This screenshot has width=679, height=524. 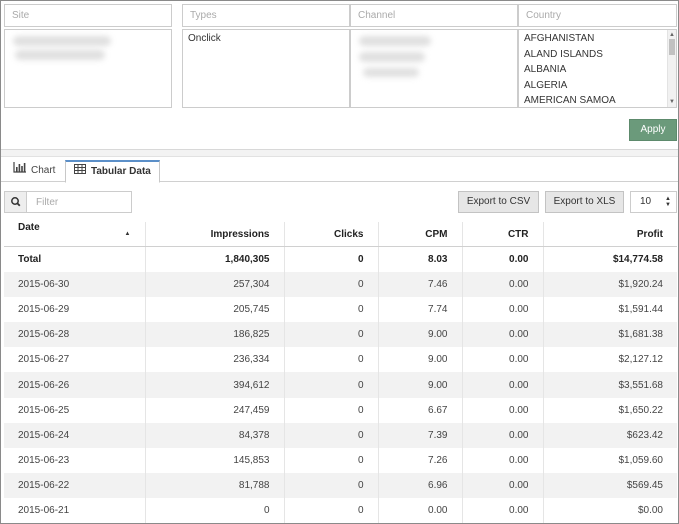 What do you see at coordinates (610, 234) in the screenshot?
I see `column-header-profit: Profit` at bounding box center [610, 234].